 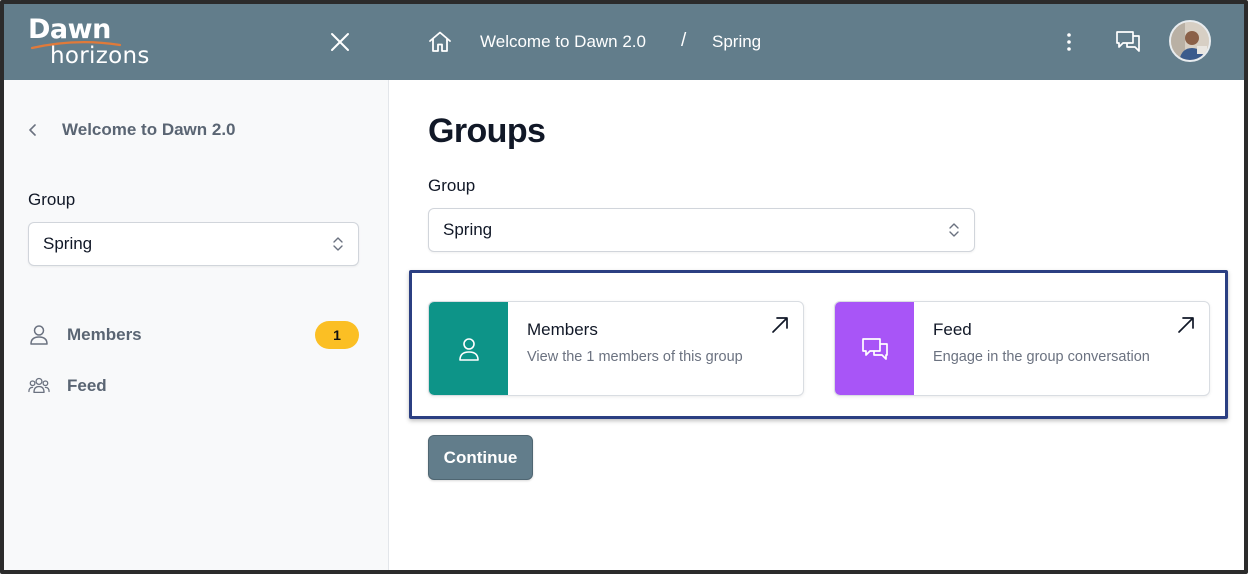 I want to click on sidebar-item-members: Members 1, so click(x=193, y=335).